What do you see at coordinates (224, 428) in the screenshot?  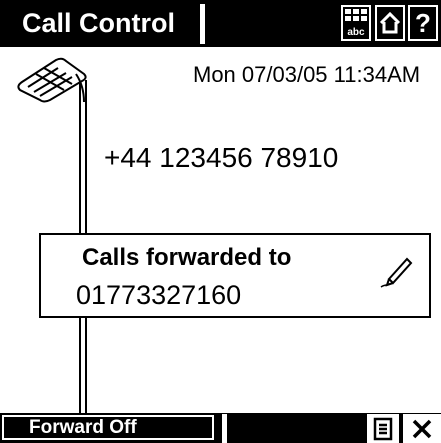 I see `bottom-divider` at bounding box center [224, 428].